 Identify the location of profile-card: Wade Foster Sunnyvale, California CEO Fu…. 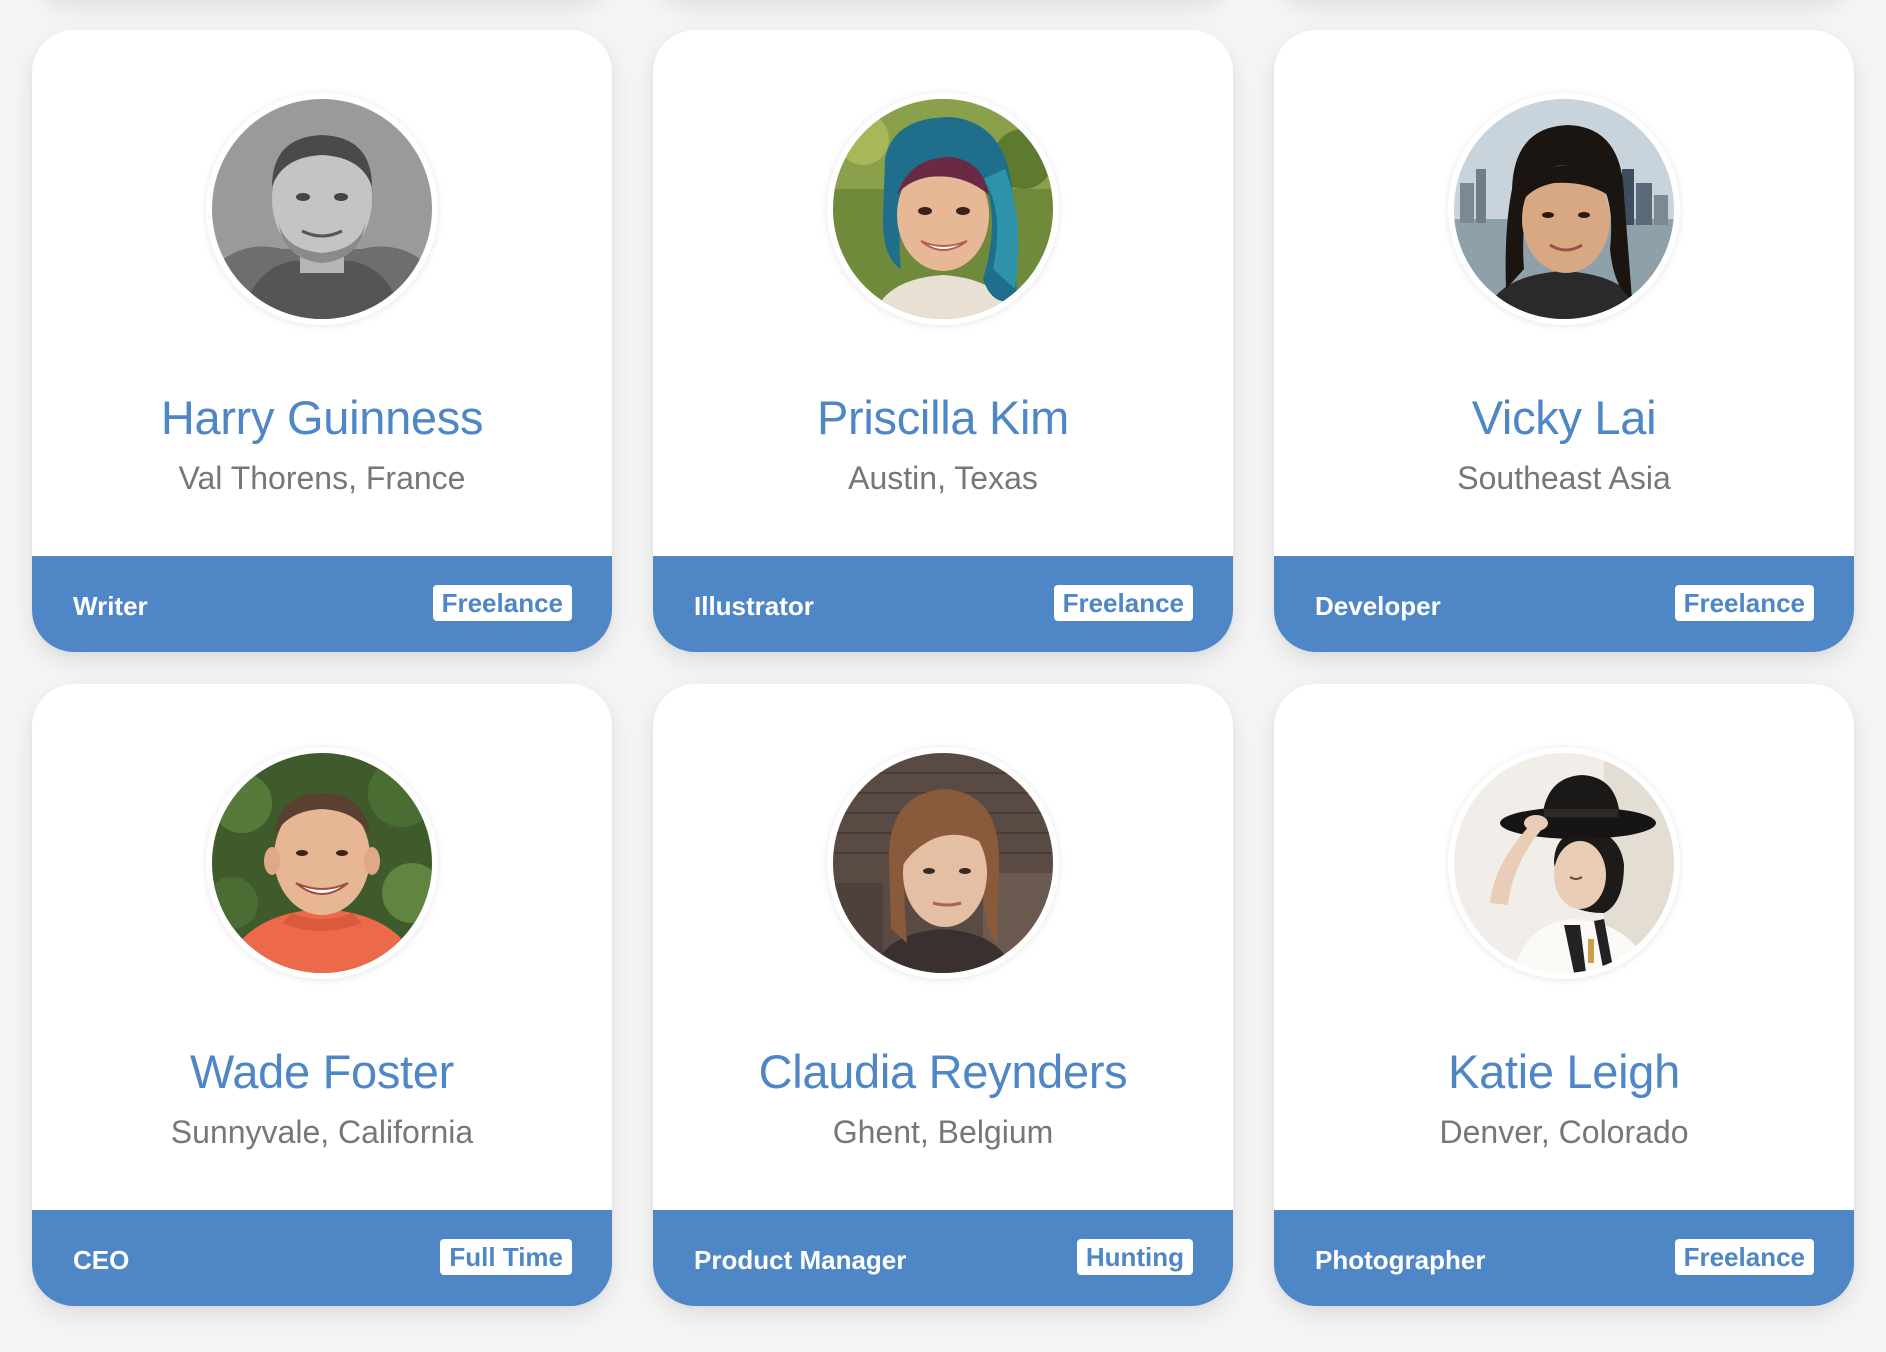
(322, 995).